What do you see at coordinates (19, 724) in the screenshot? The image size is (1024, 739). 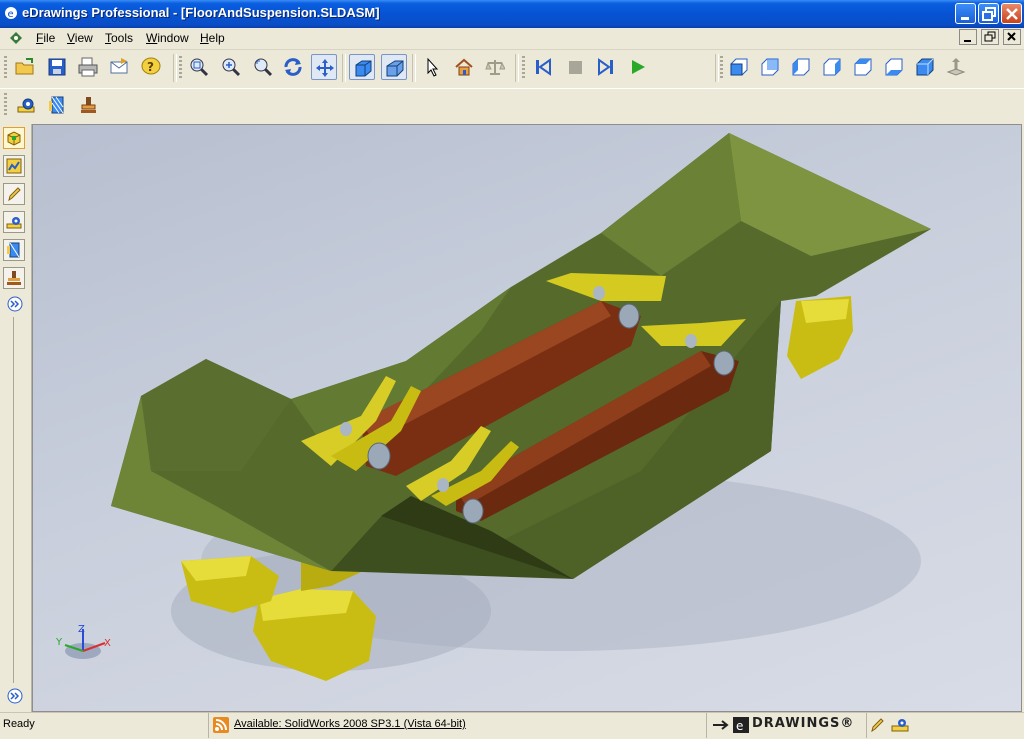 I see `status-text: Ready` at bounding box center [19, 724].